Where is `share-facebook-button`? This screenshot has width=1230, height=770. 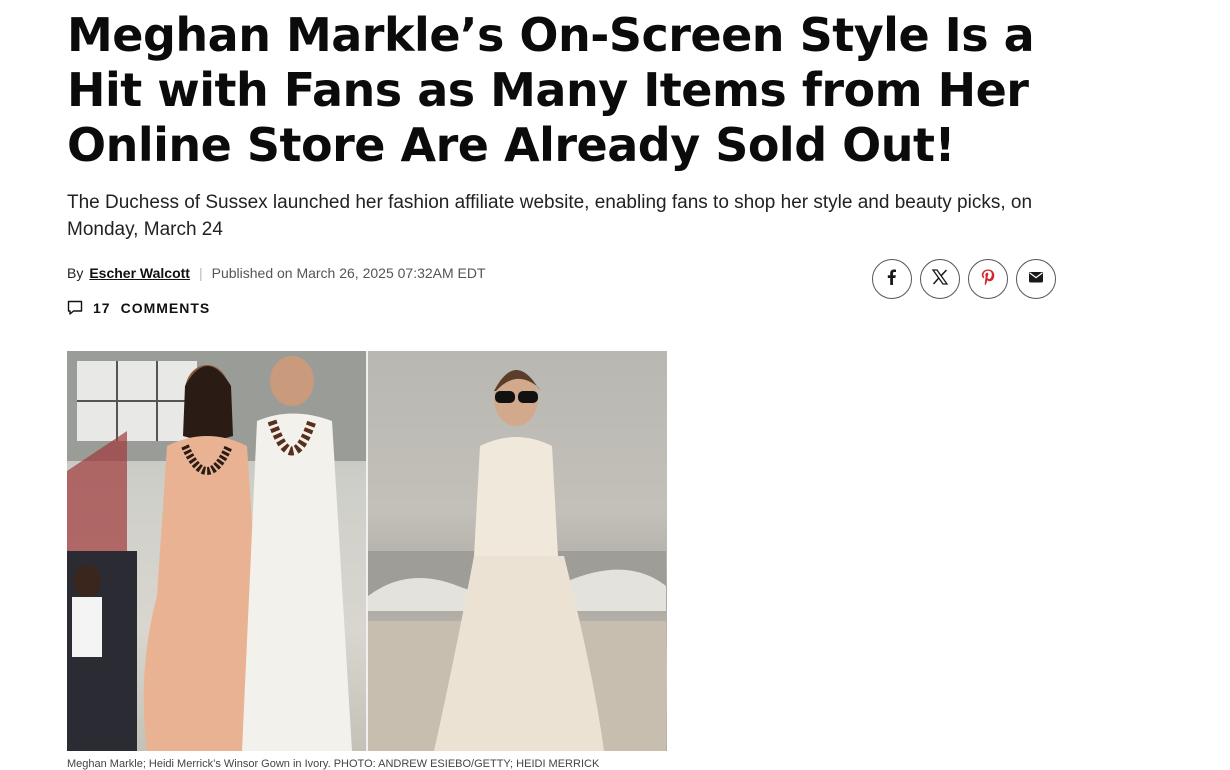
share-facebook-button is located at coordinates (892, 279).